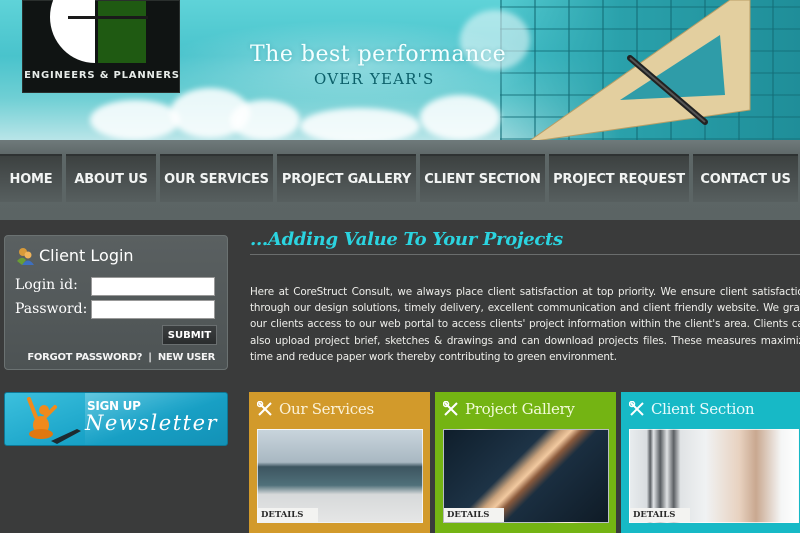  I want to click on nav-about-us: ABOUT US, so click(111, 178).